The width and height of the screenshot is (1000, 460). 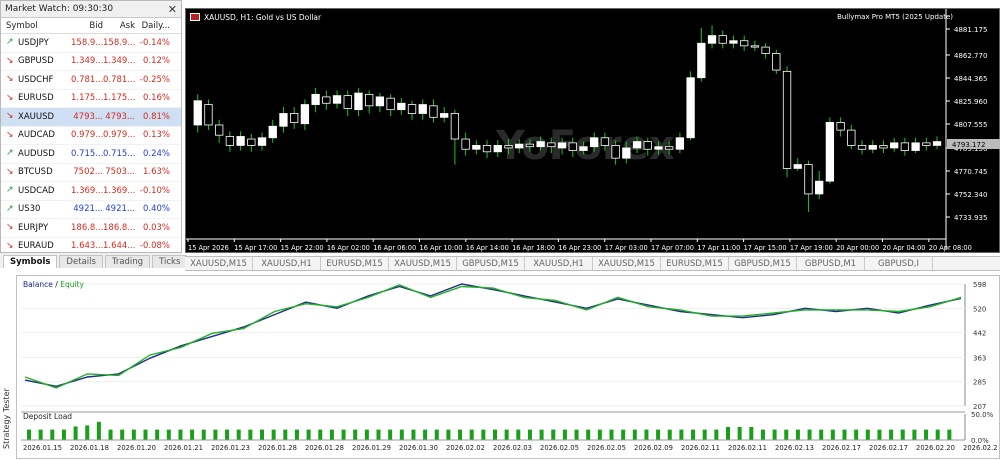 What do you see at coordinates (170, 261) in the screenshot?
I see `tab-ticks: Ticks` at bounding box center [170, 261].